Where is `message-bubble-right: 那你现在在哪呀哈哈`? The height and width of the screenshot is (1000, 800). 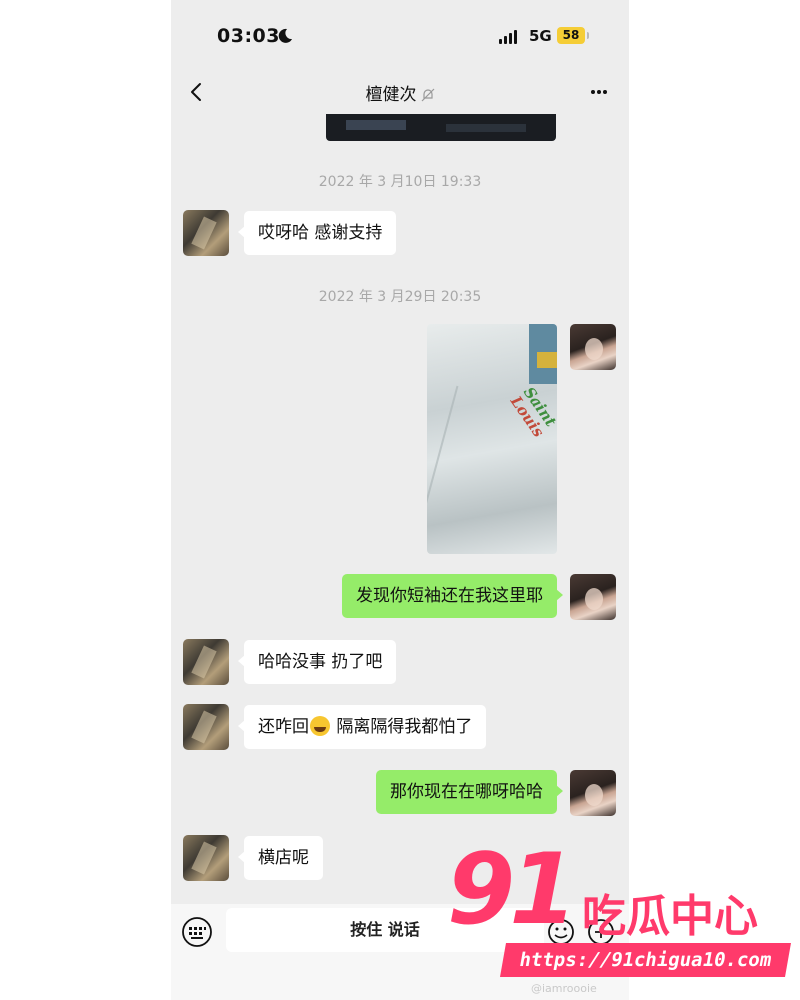
message-bubble-right: 那你现在在哪呀哈哈 is located at coordinates (469, 792).